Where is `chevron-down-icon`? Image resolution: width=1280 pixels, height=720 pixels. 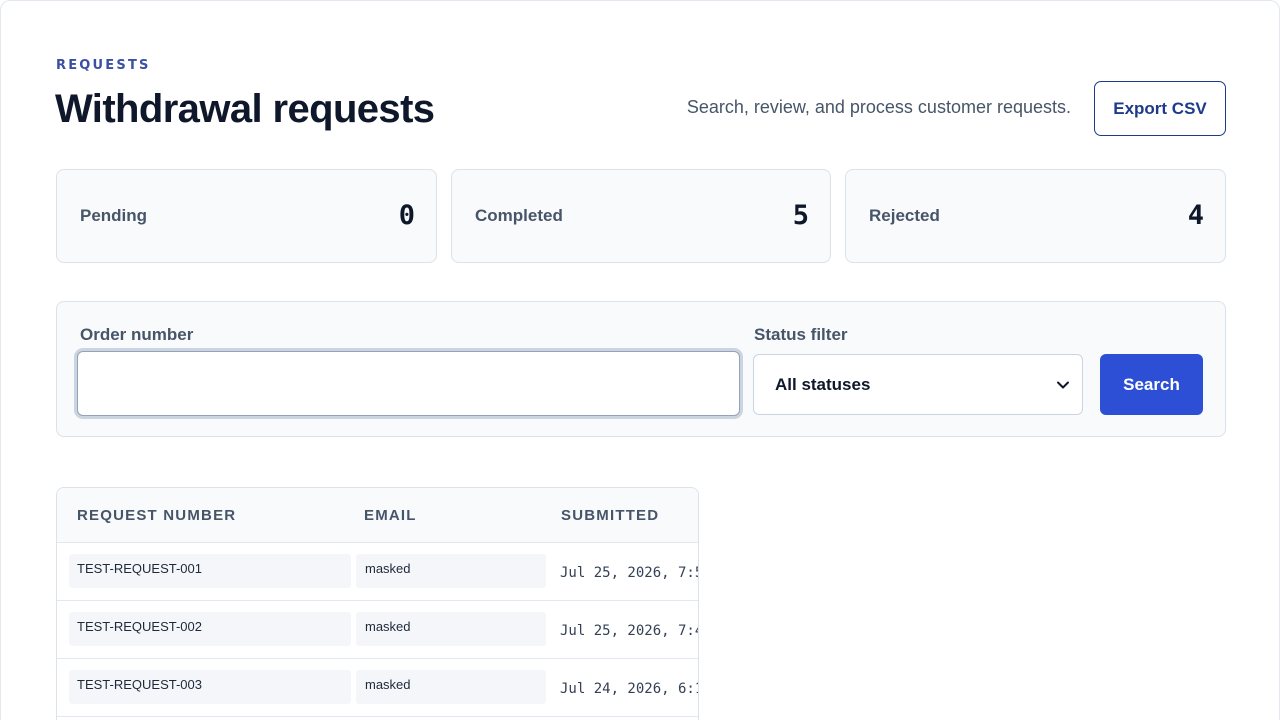
chevron-down-icon is located at coordinates (1063, 384).